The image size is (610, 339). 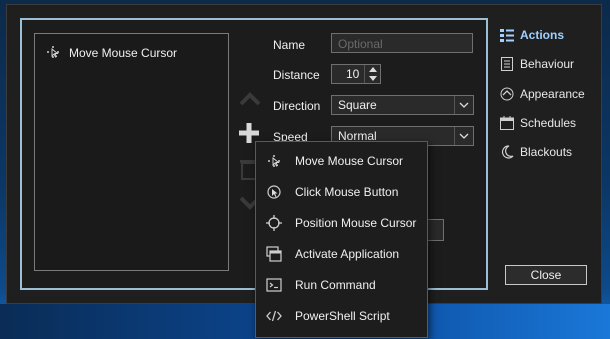 I want to click on nav-blackouts: Blackouts, so click(x=536, y=152).